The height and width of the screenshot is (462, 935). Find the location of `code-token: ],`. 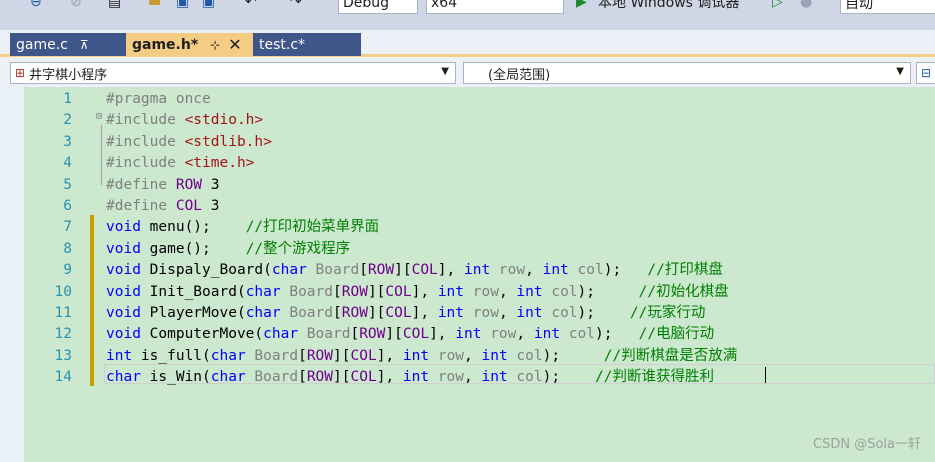

code-token: ], is located at coordinates (424, 291).